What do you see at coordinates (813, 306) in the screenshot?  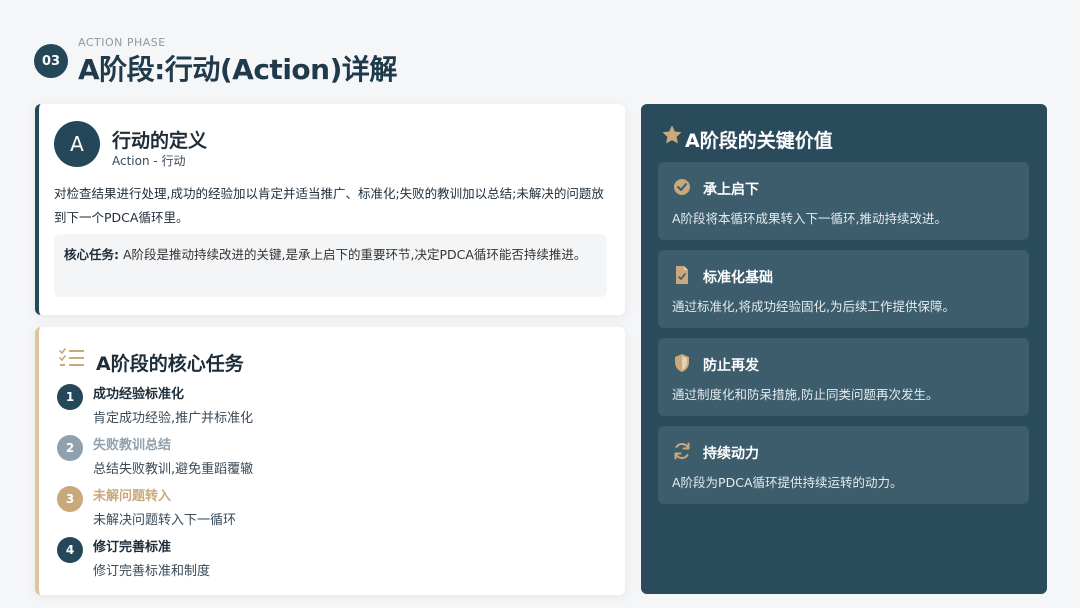 I see `value-description: 通过标准化,将成功经验固化,为后续工作提供保障。` at bounding box center [813, 306].